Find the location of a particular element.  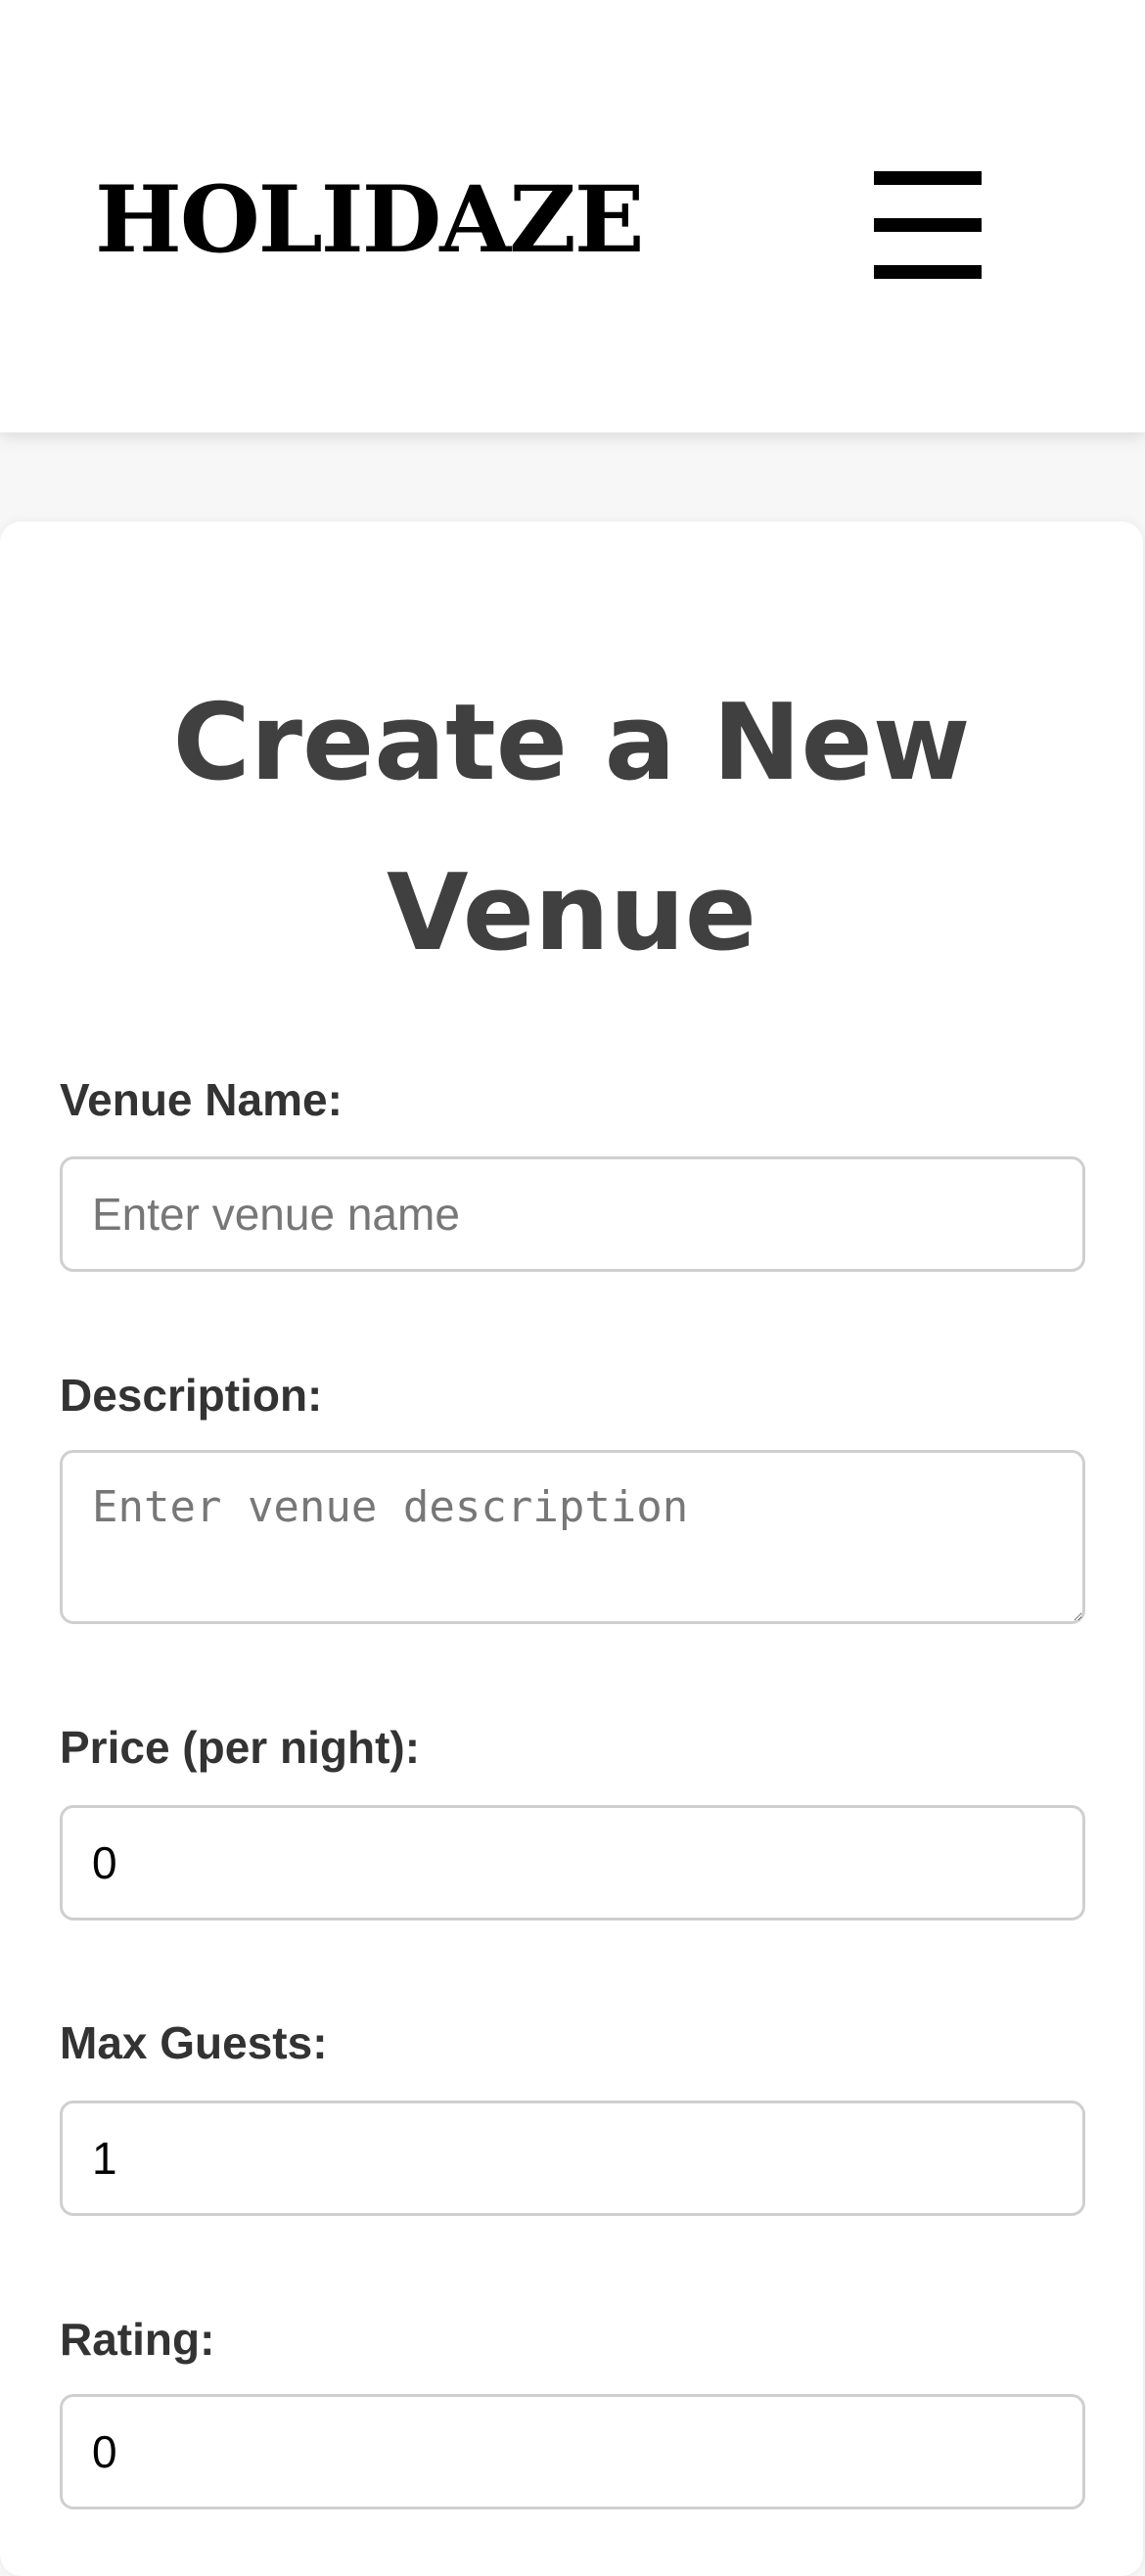

rating-input is located at coordinates (572, 2451).